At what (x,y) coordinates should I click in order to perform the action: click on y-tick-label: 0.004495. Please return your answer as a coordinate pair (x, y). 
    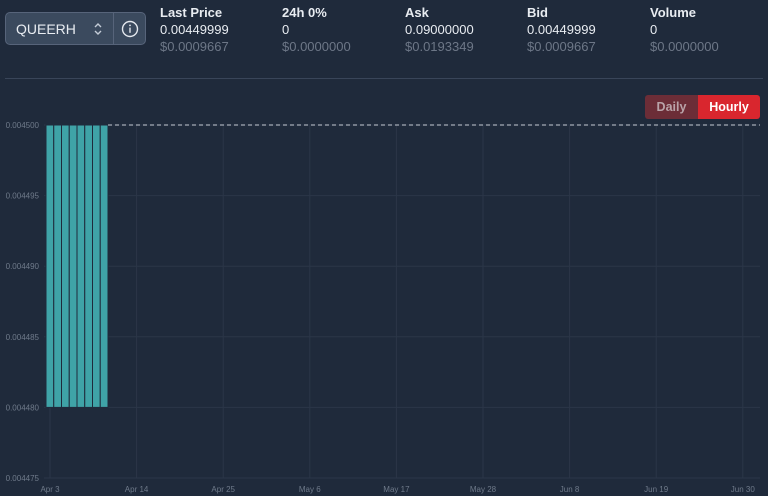
    Looking at the image, I should click on (23, 196).